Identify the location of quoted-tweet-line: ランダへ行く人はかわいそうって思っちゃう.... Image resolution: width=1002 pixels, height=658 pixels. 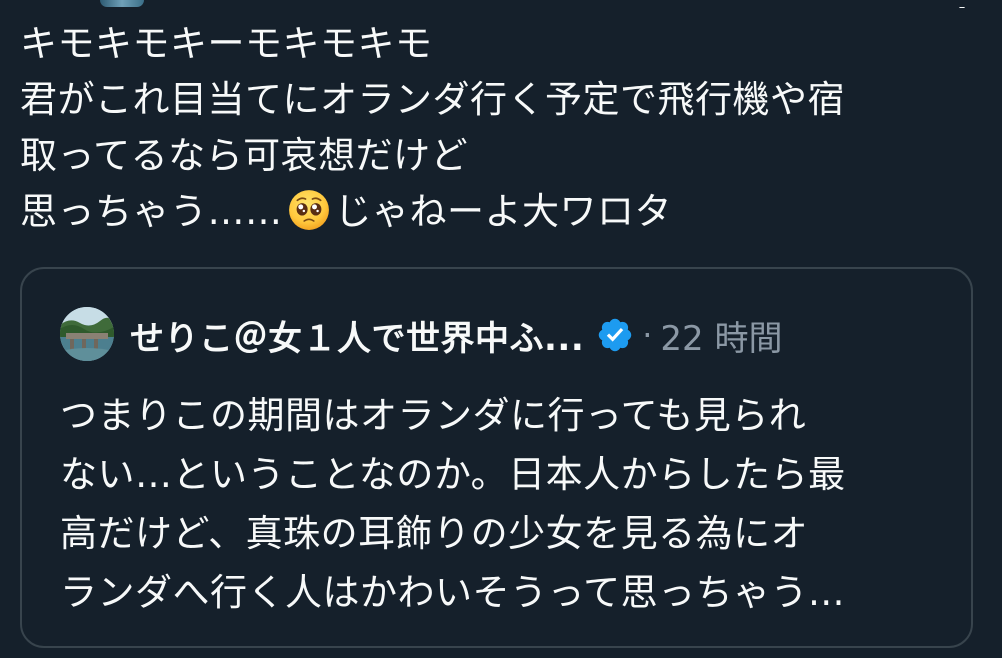
(452, 592).